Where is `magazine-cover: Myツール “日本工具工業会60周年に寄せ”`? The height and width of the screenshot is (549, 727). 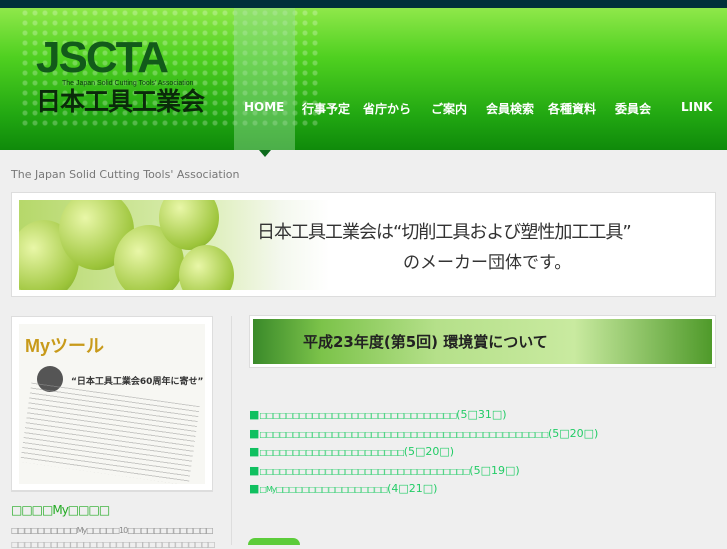
magazine-cover: Myツール “日本工具工業会60周年に寄せ” is located at coordinates (112, 404).